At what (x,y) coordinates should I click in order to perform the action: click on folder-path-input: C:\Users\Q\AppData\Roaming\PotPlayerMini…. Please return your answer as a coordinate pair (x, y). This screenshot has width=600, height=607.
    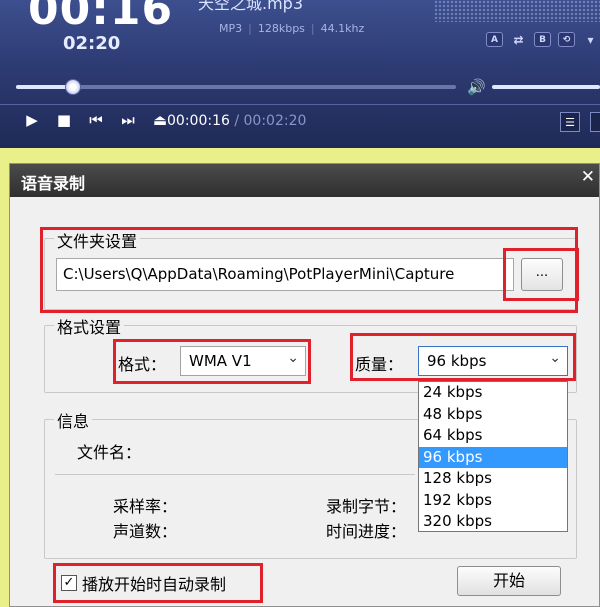
    Looking at the image, I should click on (285, 274).